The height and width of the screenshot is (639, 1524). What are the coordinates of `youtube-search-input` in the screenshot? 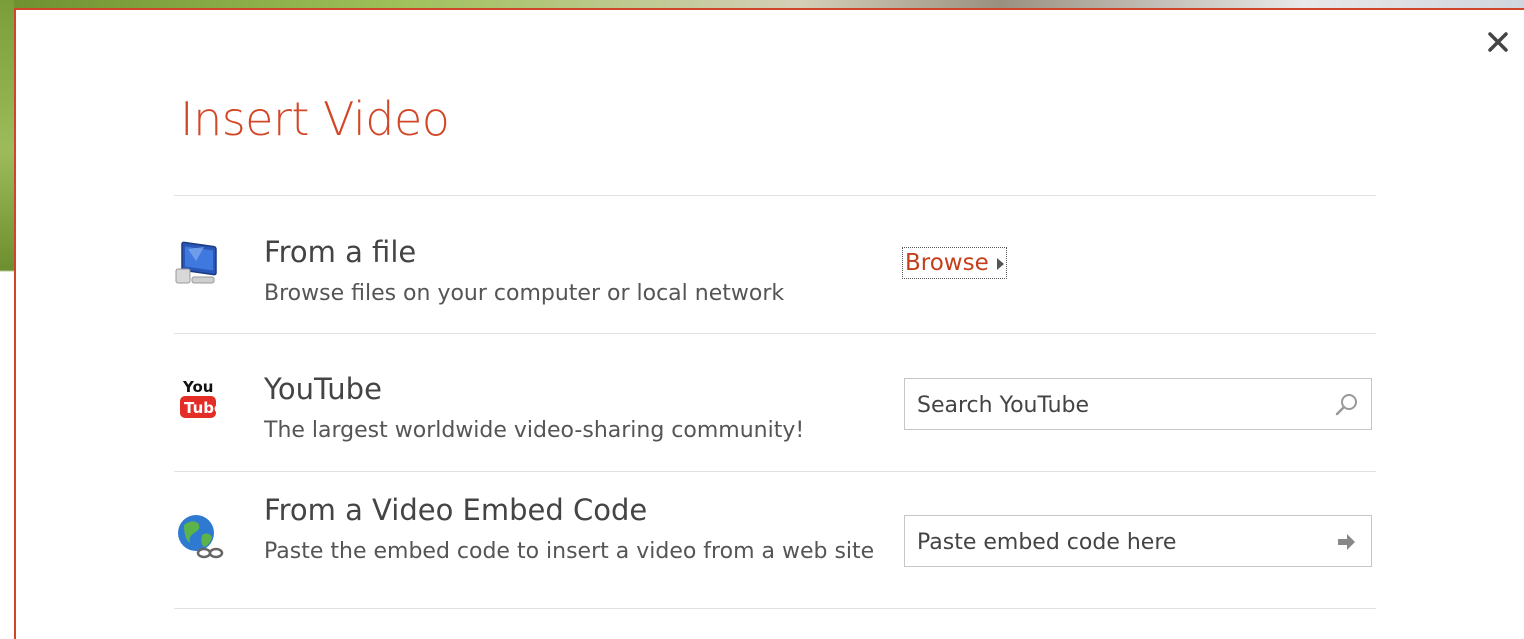 It's located at (1117, 405).